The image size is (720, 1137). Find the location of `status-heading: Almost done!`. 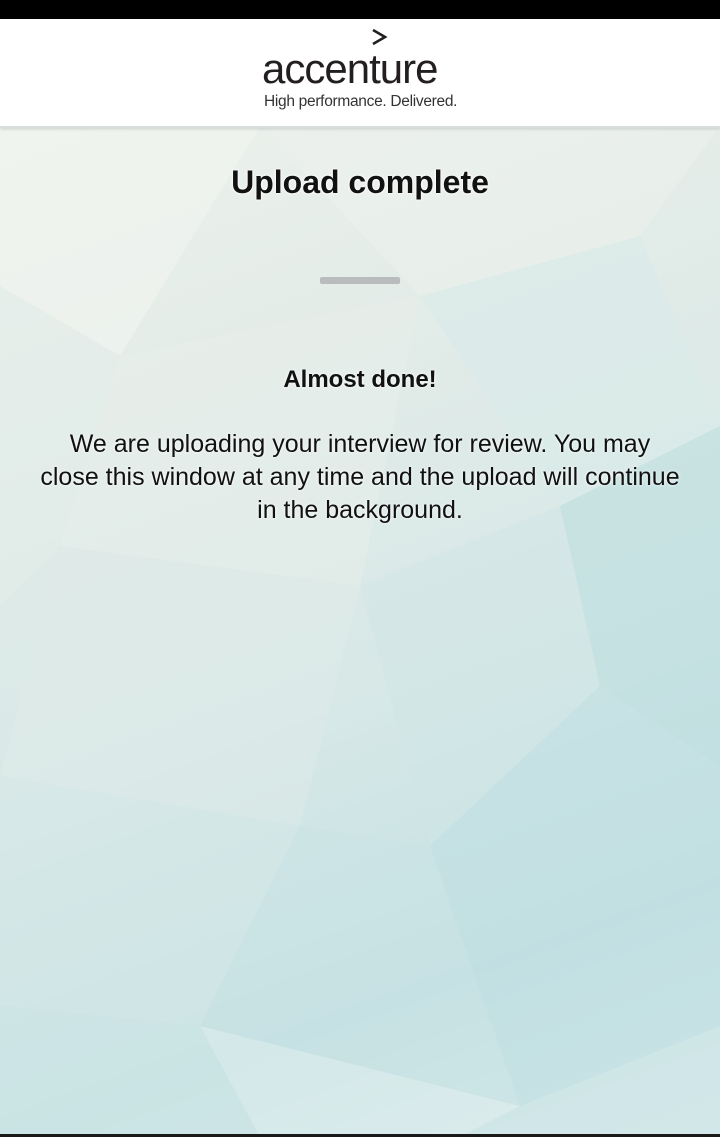

status-heading: Almost done! is located at coordinates (360, 379).